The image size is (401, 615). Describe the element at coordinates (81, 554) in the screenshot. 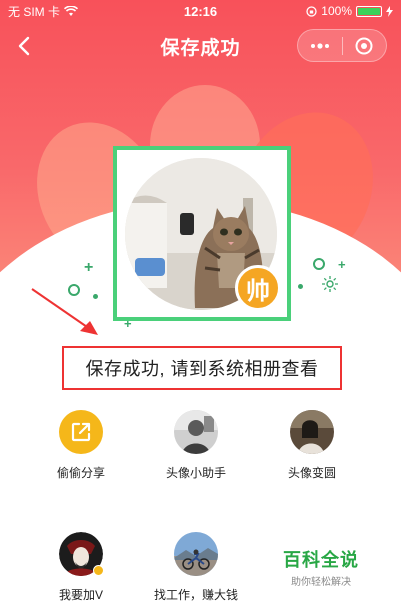

I see `v-badge-avatar-icon` at that location.